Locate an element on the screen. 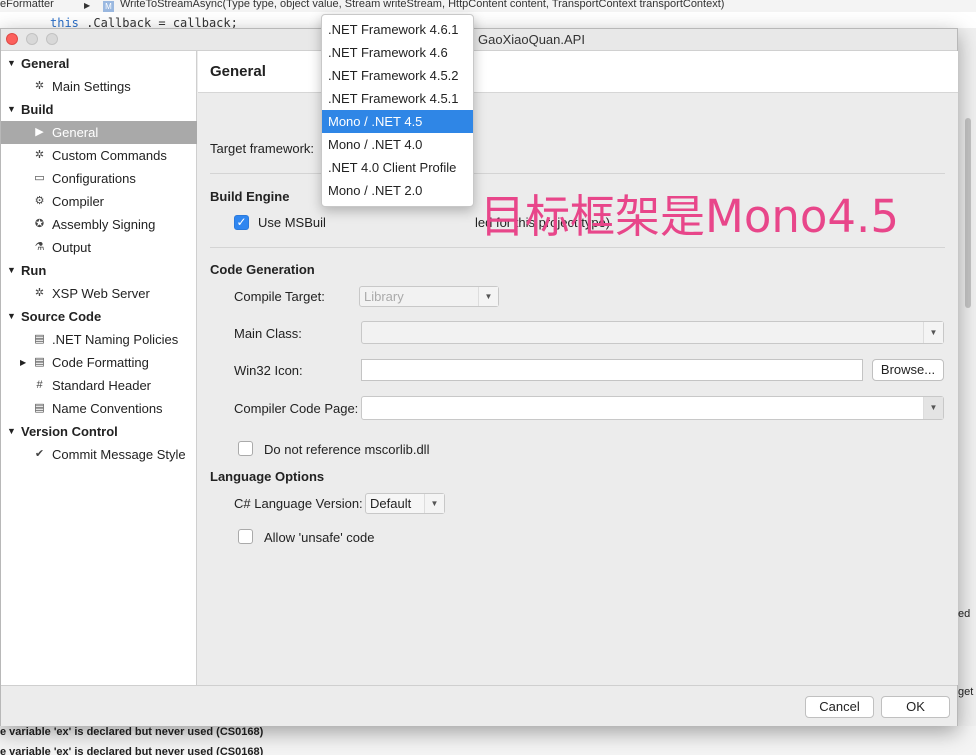 This screenshot has height=755, width=976. sidebar-item: ✲ XSP Web Server is located at coordinates (99, 293).